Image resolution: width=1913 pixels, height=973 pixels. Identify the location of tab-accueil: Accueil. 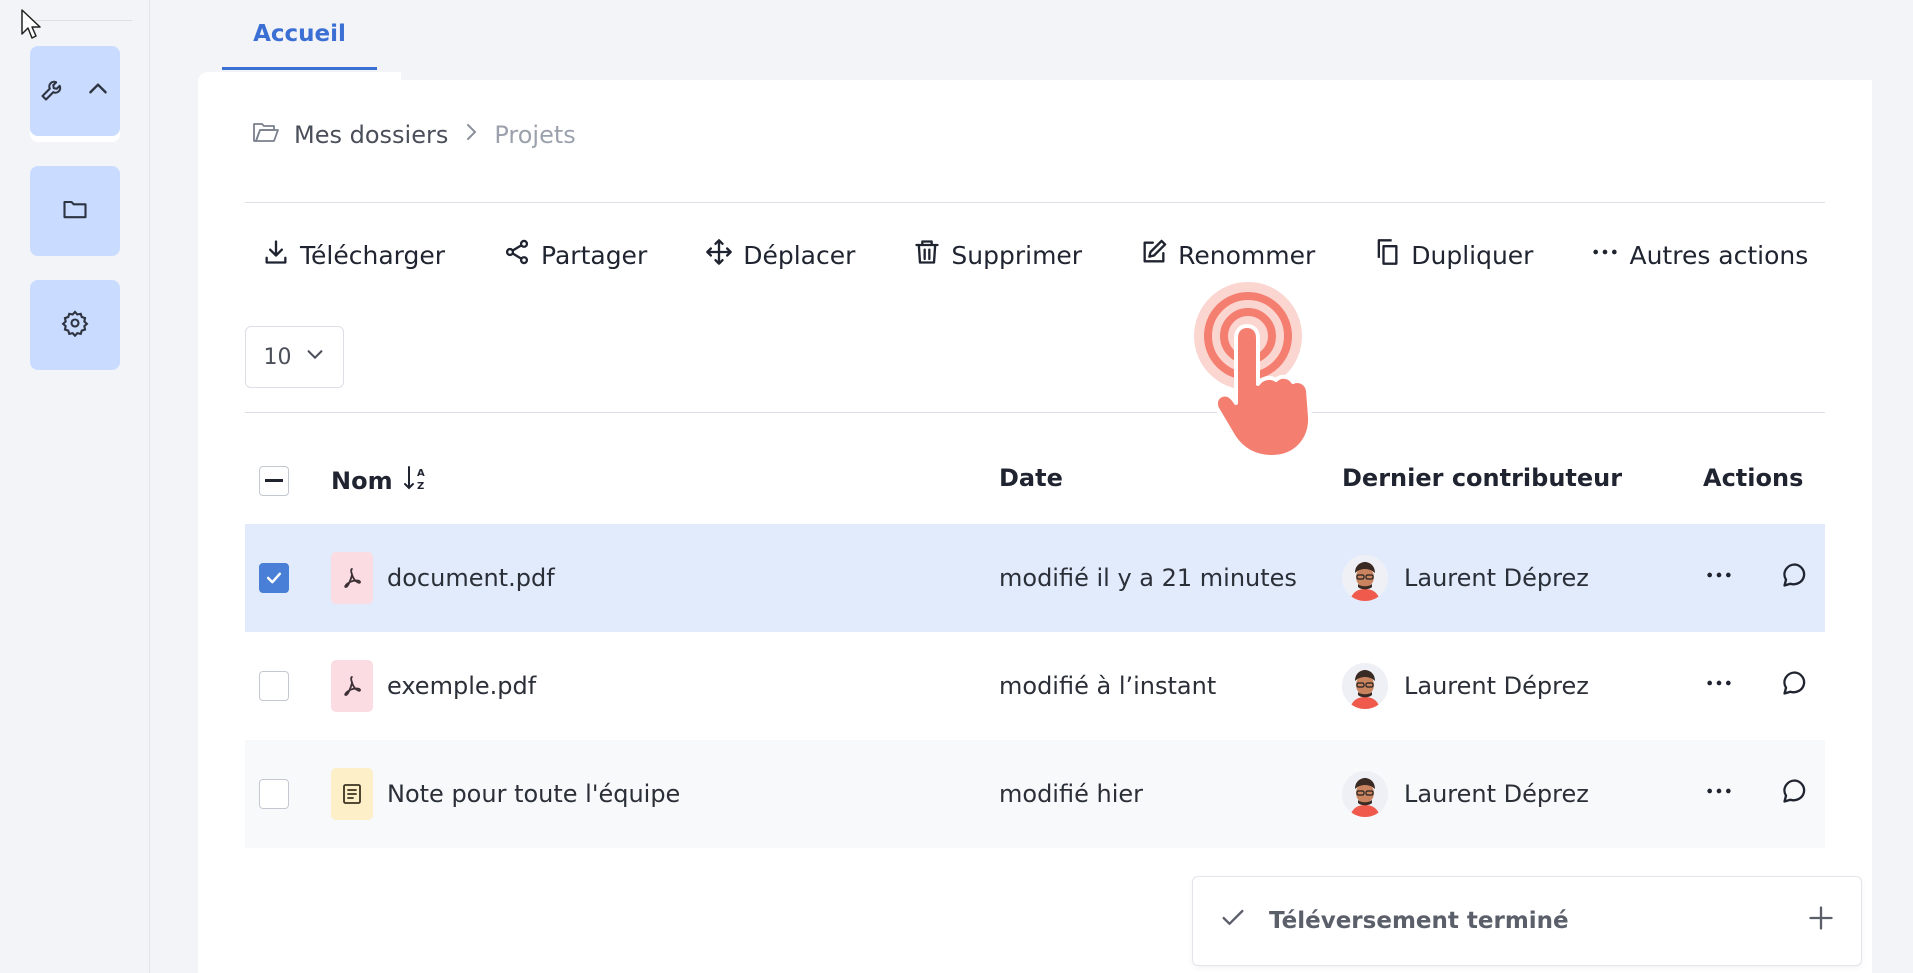
(299, 35).